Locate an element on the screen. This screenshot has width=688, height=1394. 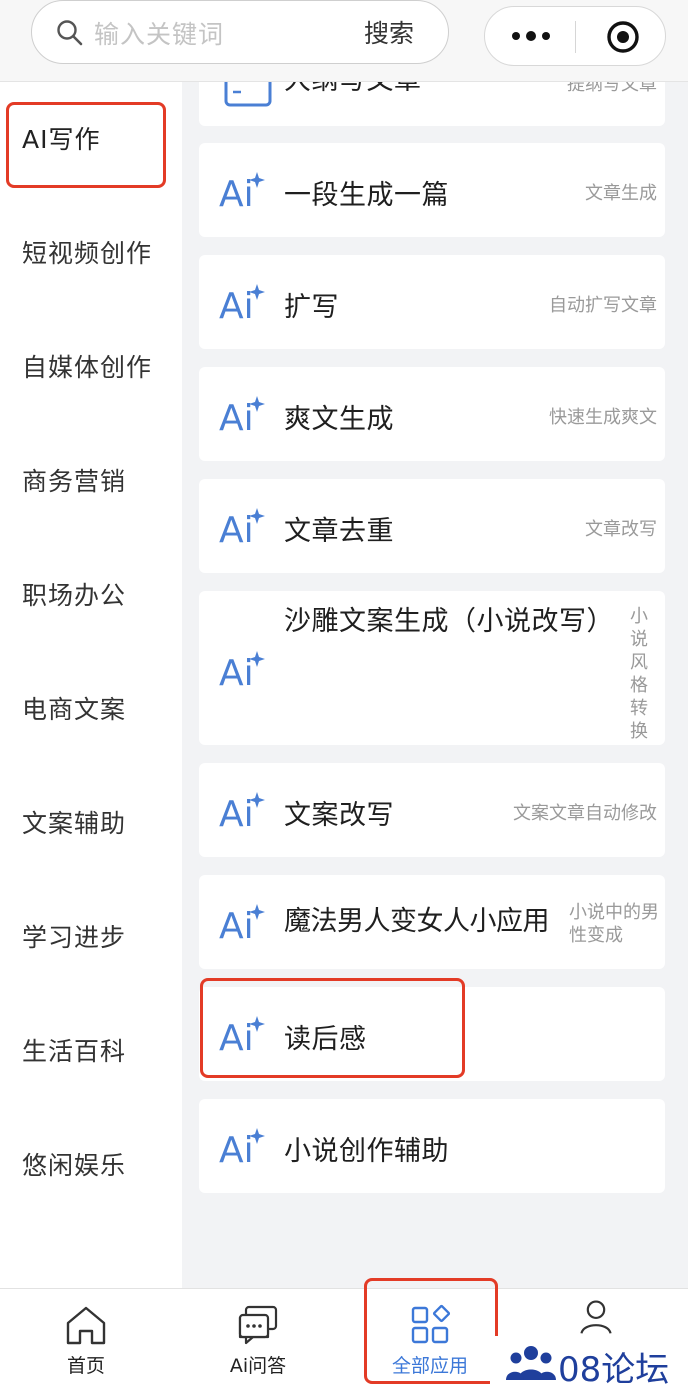
sidebar-item-business-marketing: 商务营销 is located at coordinates (74, 480).